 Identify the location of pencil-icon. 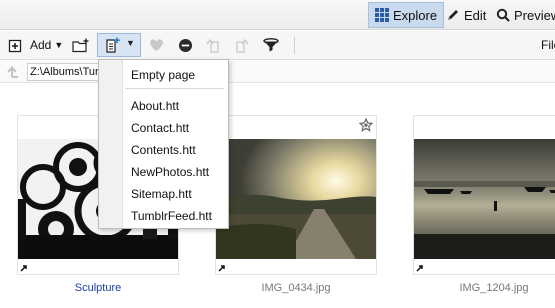
(453, 15).